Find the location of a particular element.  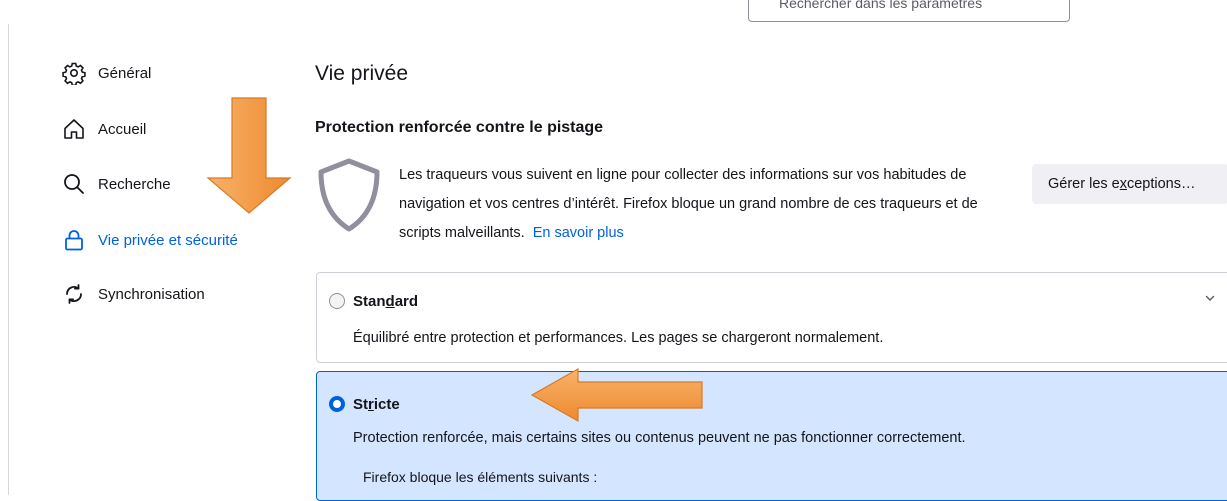

sidebar-item-general: Général is located at coordinates (106, 73).